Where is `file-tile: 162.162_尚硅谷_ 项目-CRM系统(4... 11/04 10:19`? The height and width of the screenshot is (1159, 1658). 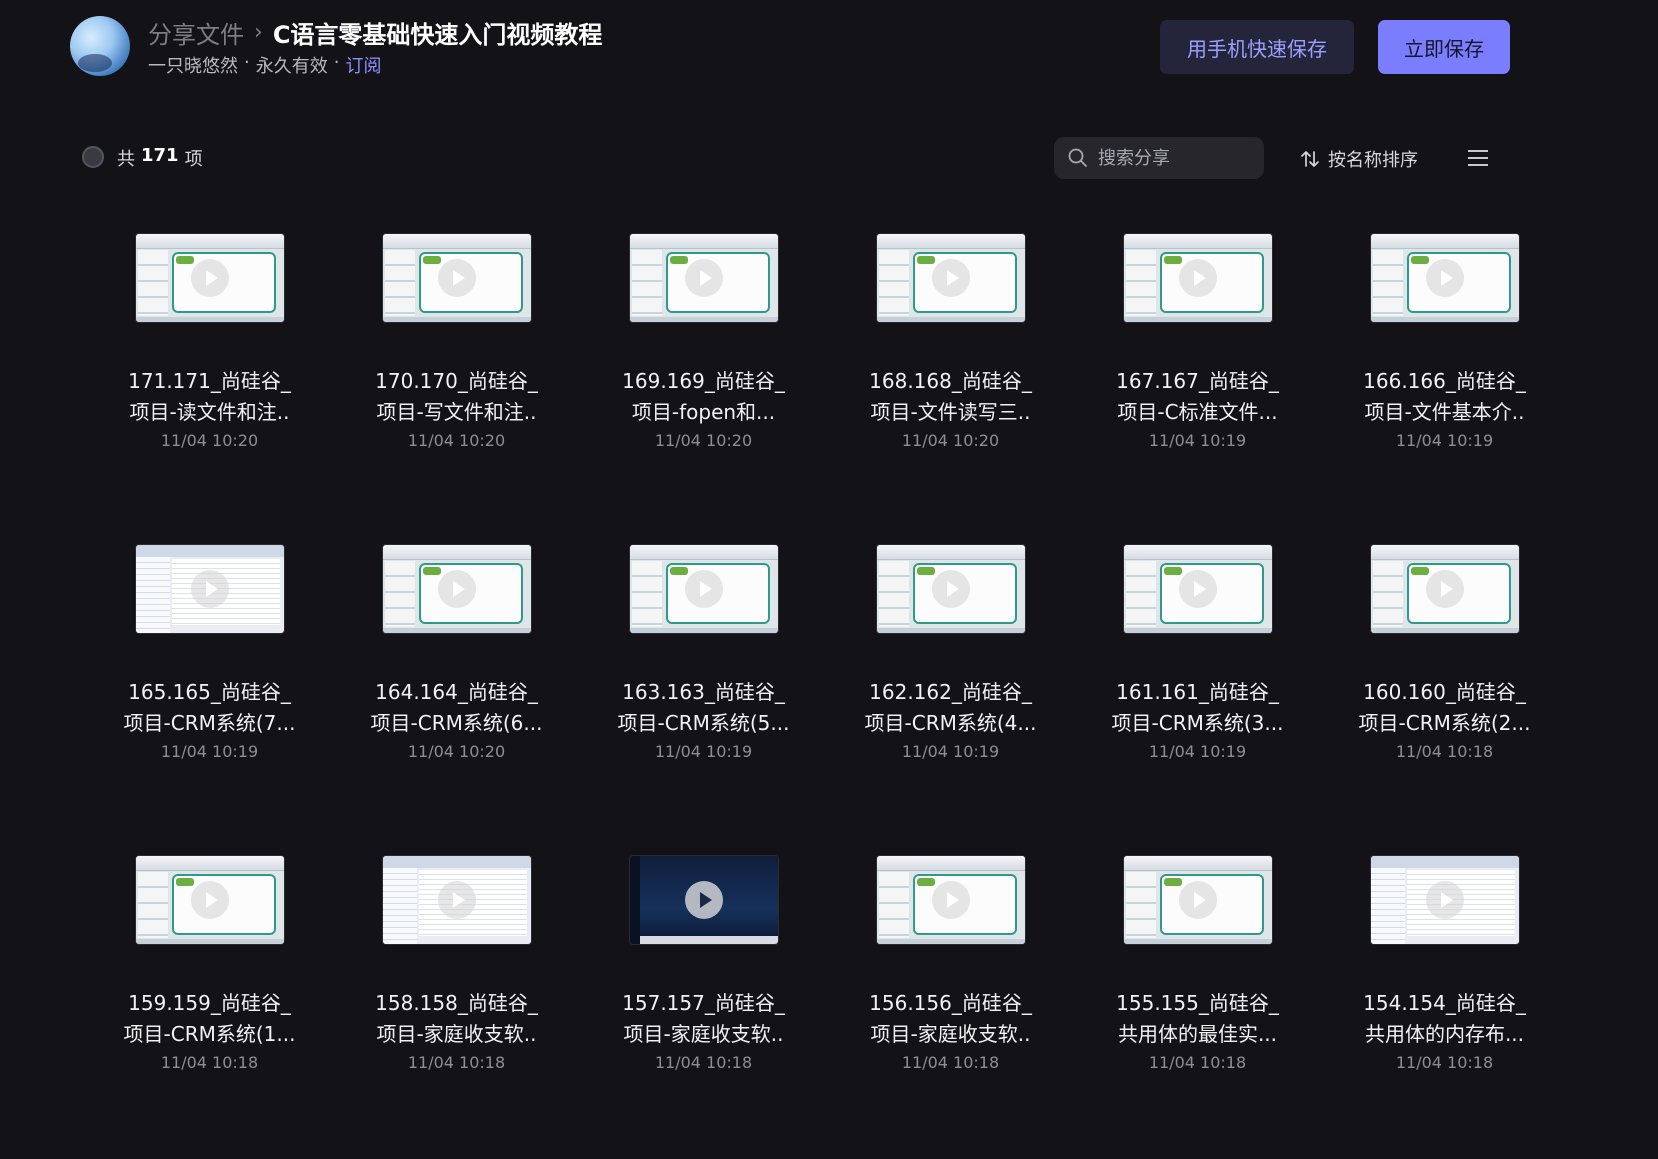 file-tile: 162.162_尚硅谷_ 项目-CRM系统(4... 11/04 10:19 is located at coordinates (950, 692).